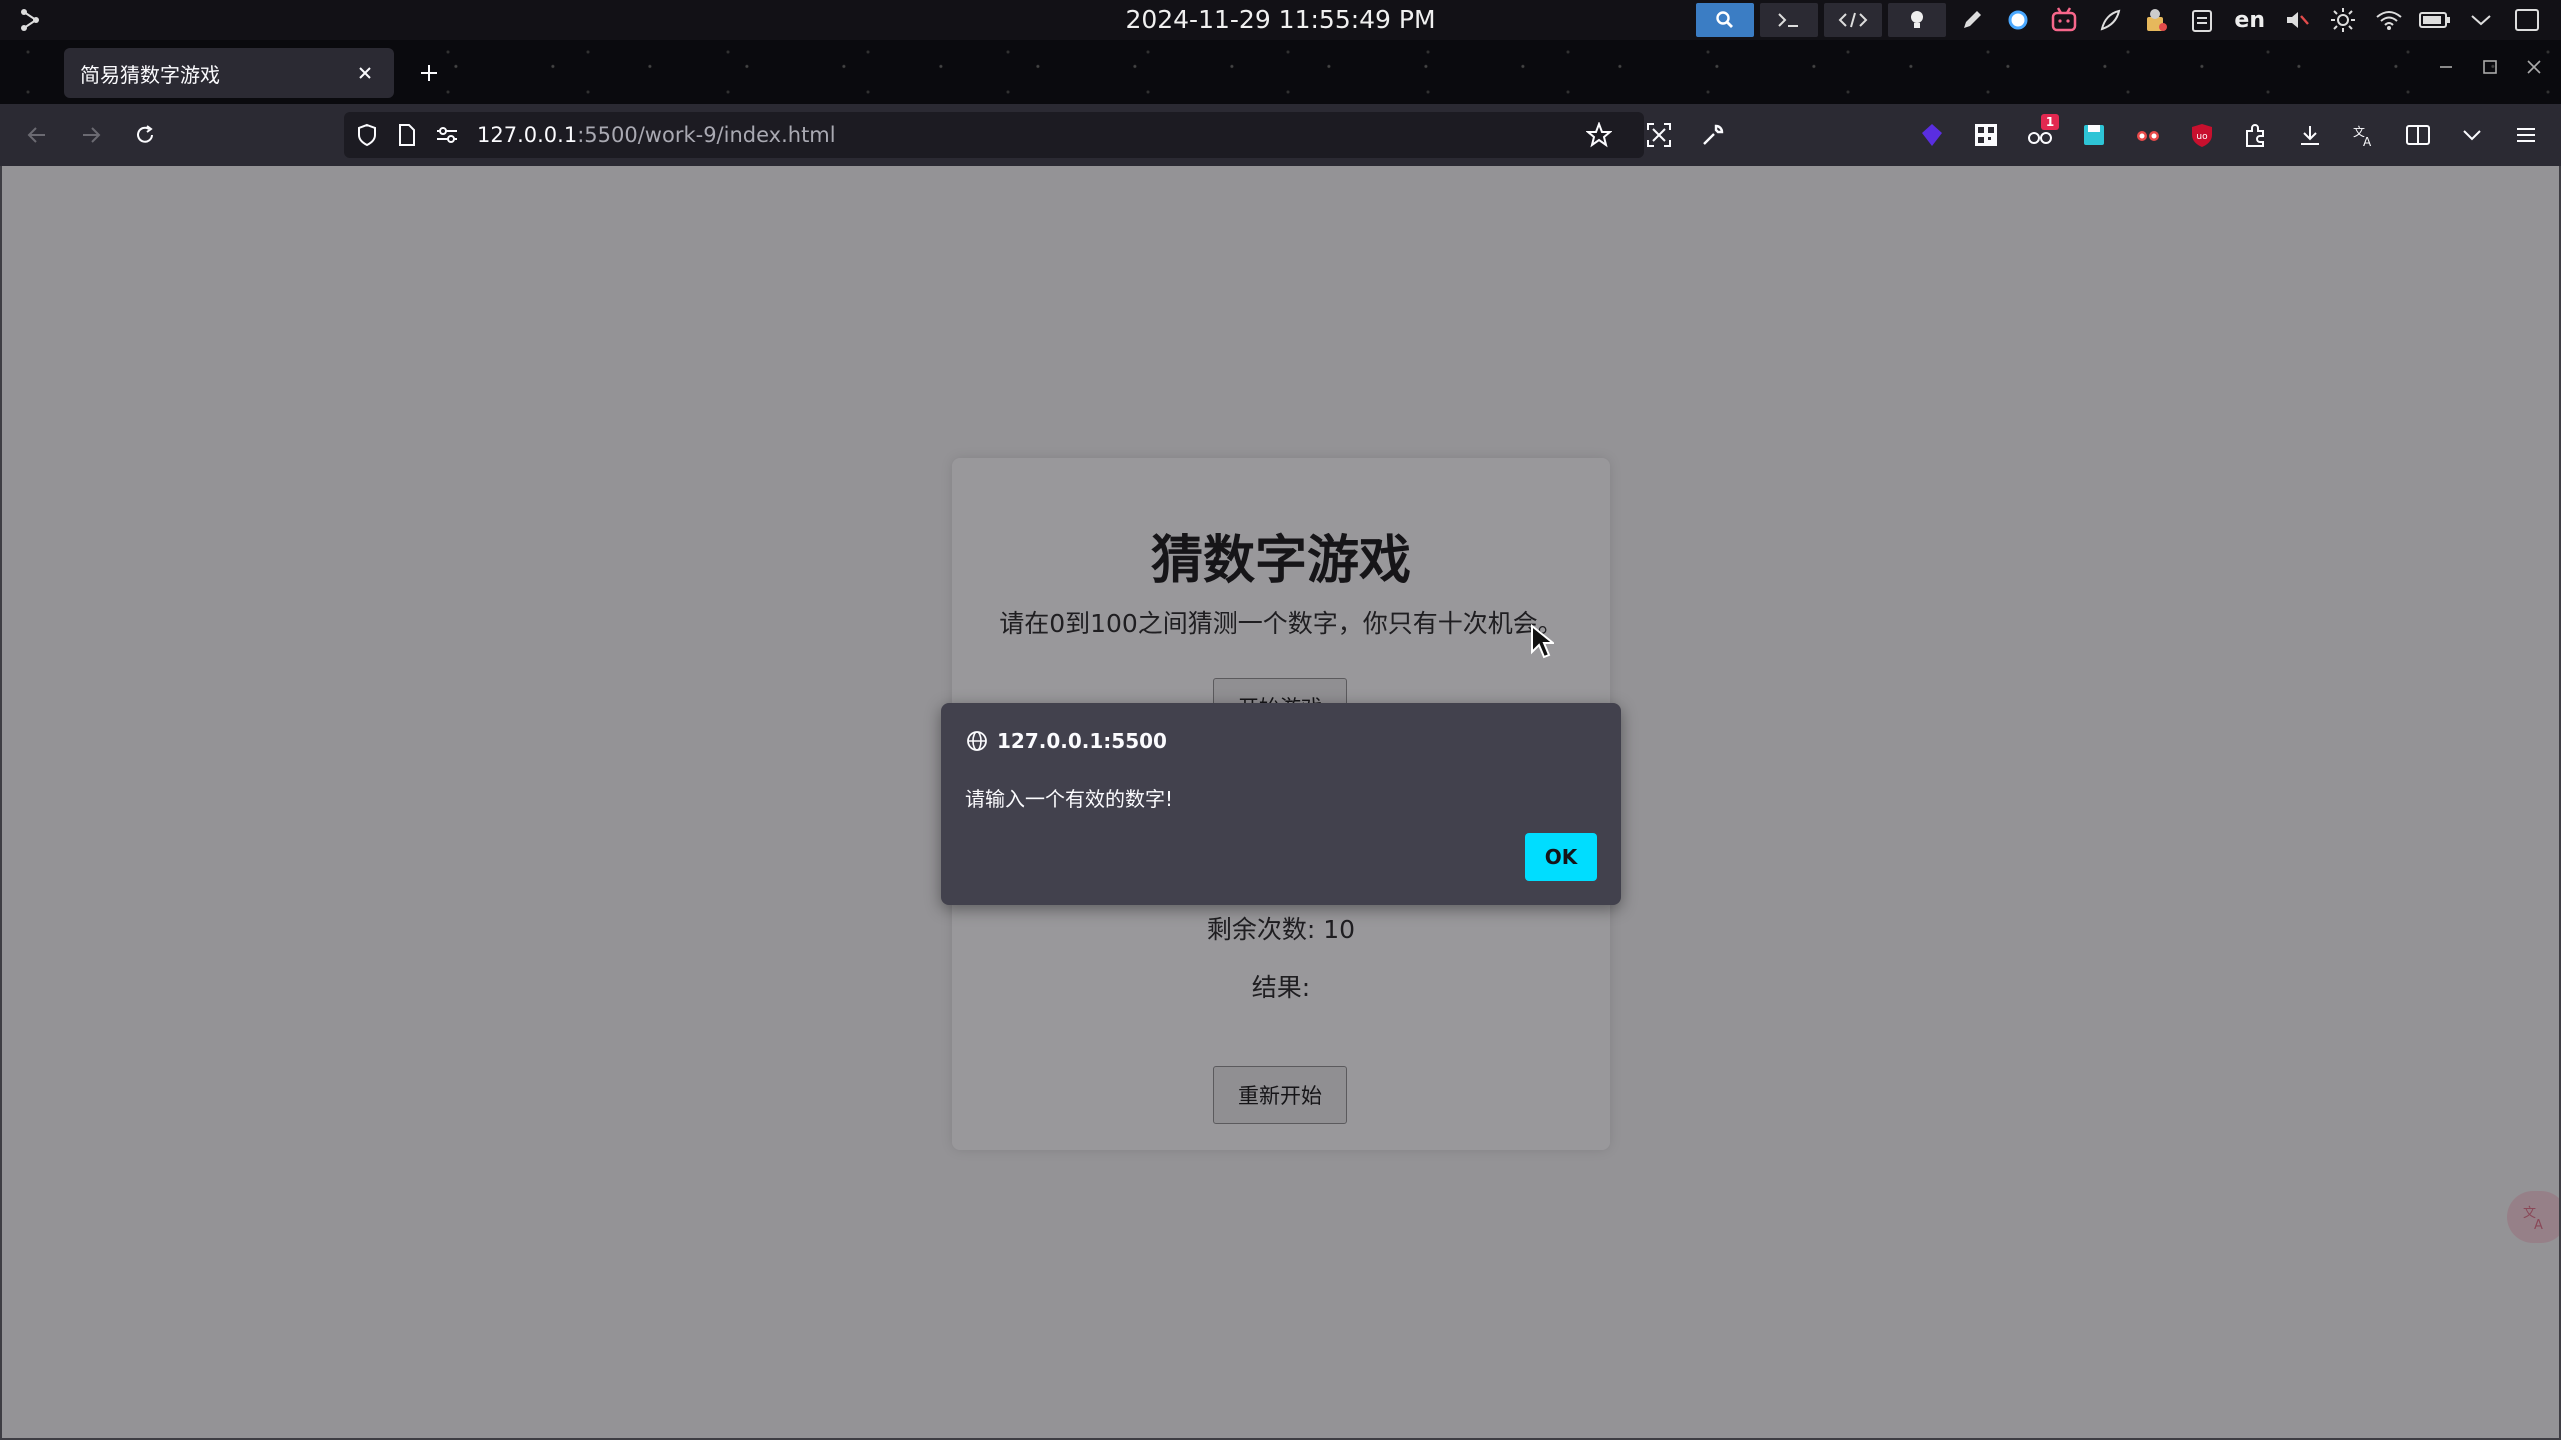 Image resolution: width=2561 pixels, height=1440 pixels. Describe the element at coordinates (2018, 20) in the screenshot. I see `circle-indicator-icon` at that location.